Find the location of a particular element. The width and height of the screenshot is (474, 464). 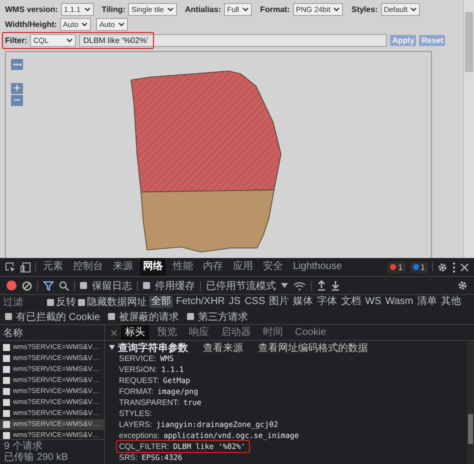

type-filter-button: WS is located at coordinates (373, 302).